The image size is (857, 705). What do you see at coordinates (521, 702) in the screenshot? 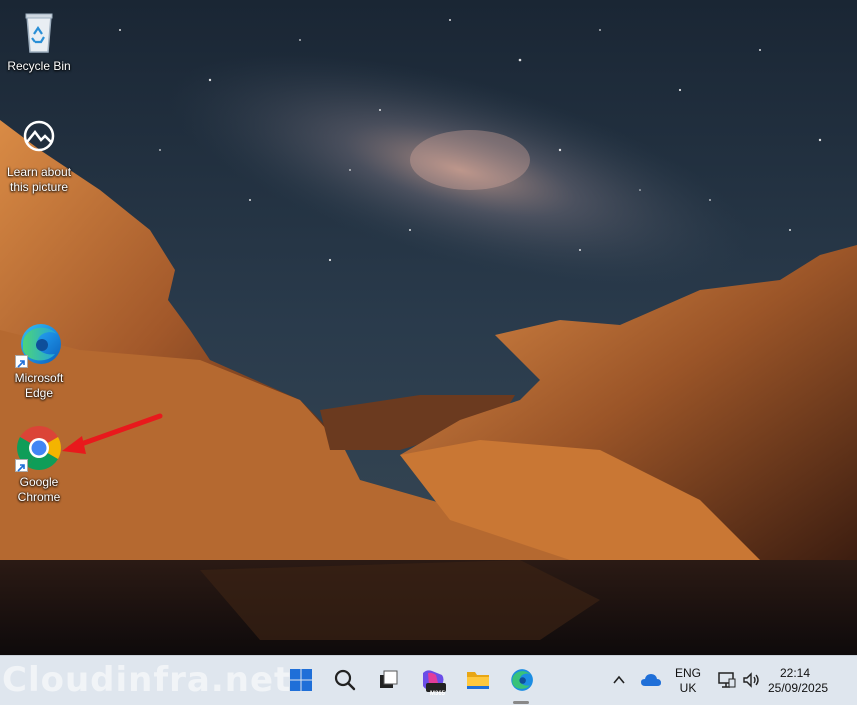
I see `running-indicator` at bounding box center [521, 702].